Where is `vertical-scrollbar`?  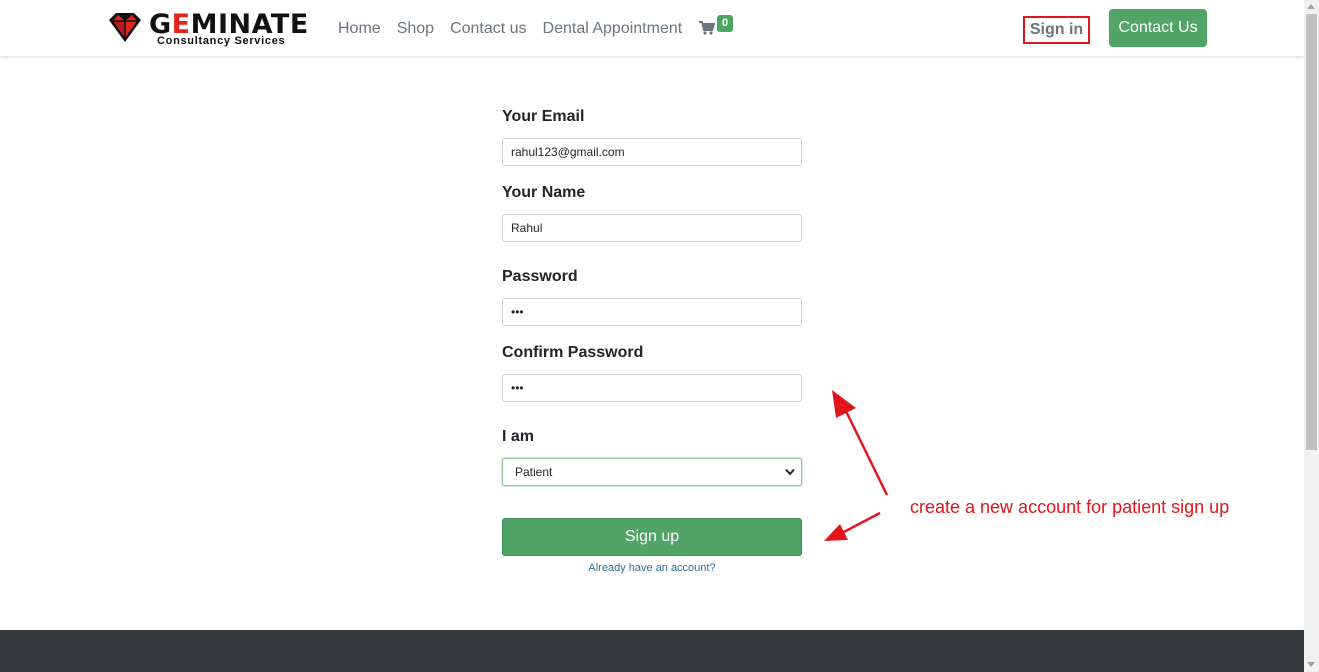 vertical-scrollbar is located at coordinates (1311, 336).